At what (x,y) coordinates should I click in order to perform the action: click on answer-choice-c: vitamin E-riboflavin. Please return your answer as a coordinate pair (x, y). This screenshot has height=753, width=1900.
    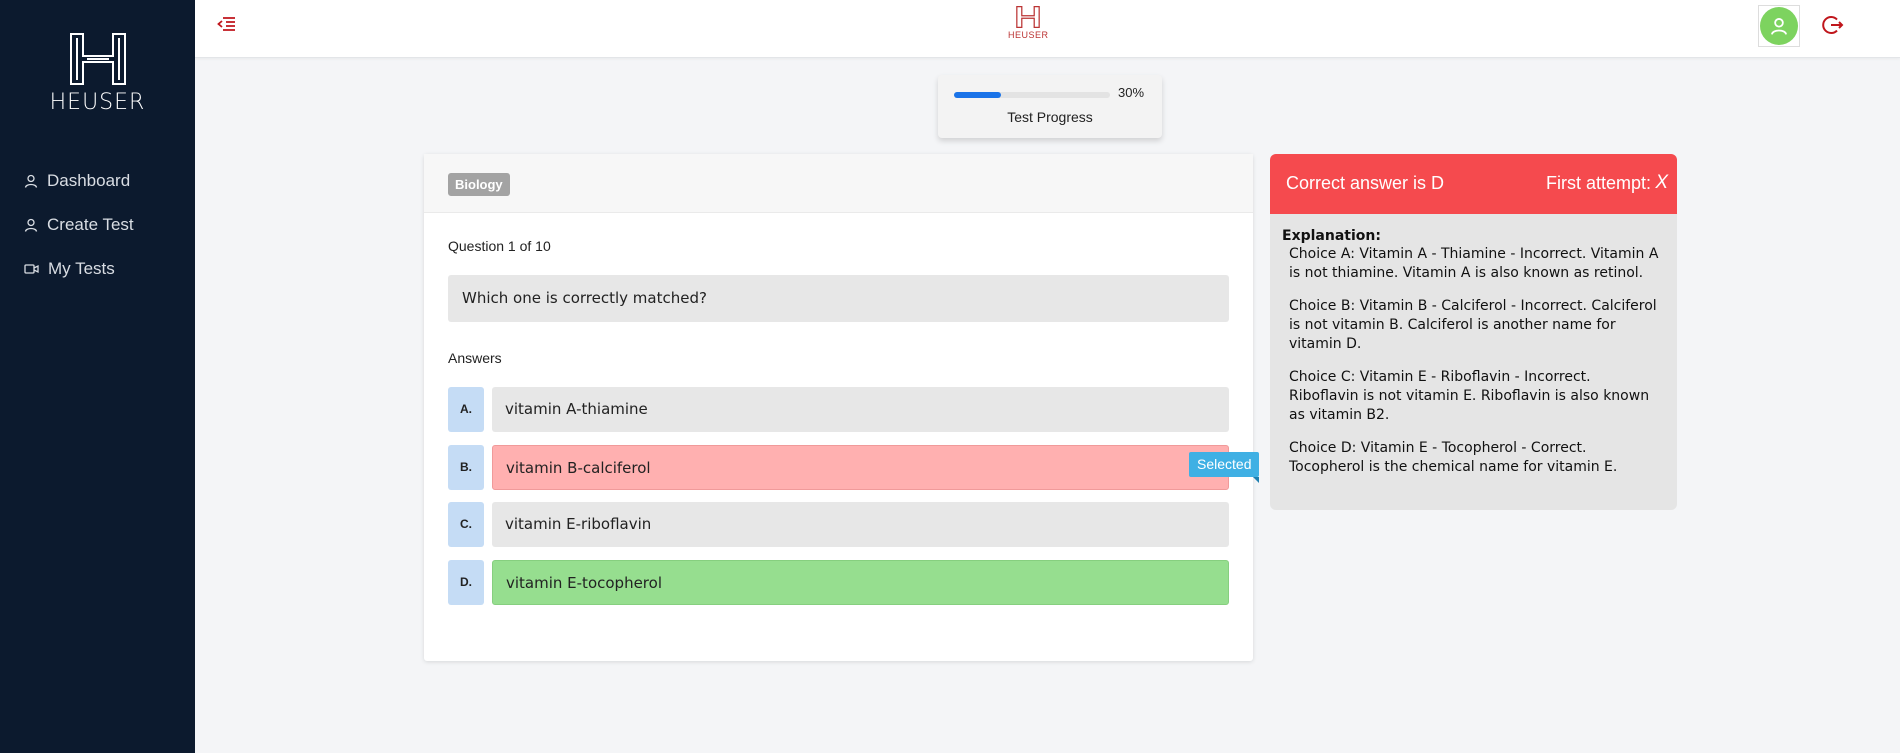
    Looking at the image, I should click on (860, 524).